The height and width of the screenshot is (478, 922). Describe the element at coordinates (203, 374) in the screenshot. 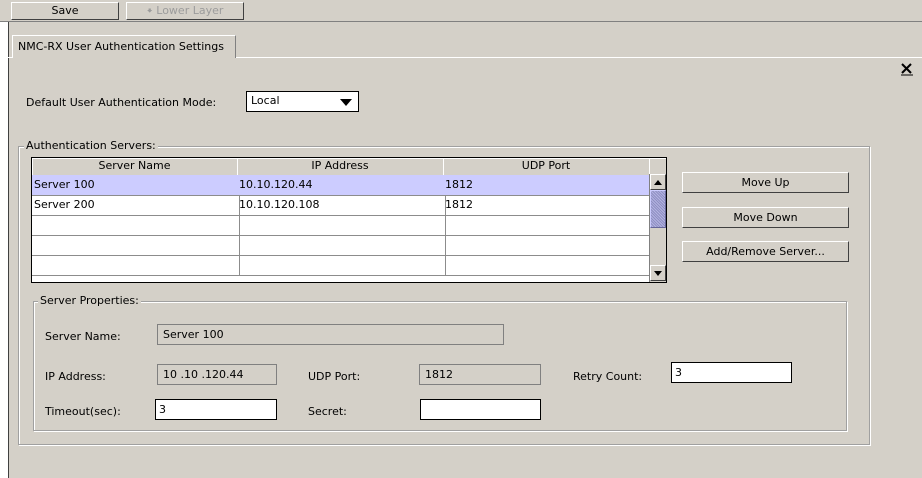

I see `ip-address-value: 10 .10 .120.44` at that location.